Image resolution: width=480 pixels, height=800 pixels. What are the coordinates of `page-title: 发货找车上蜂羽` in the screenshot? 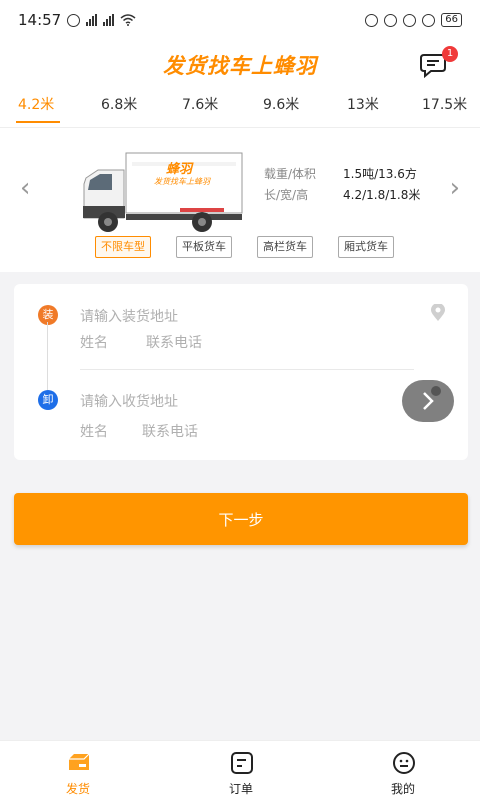 It's located at (240, 66).